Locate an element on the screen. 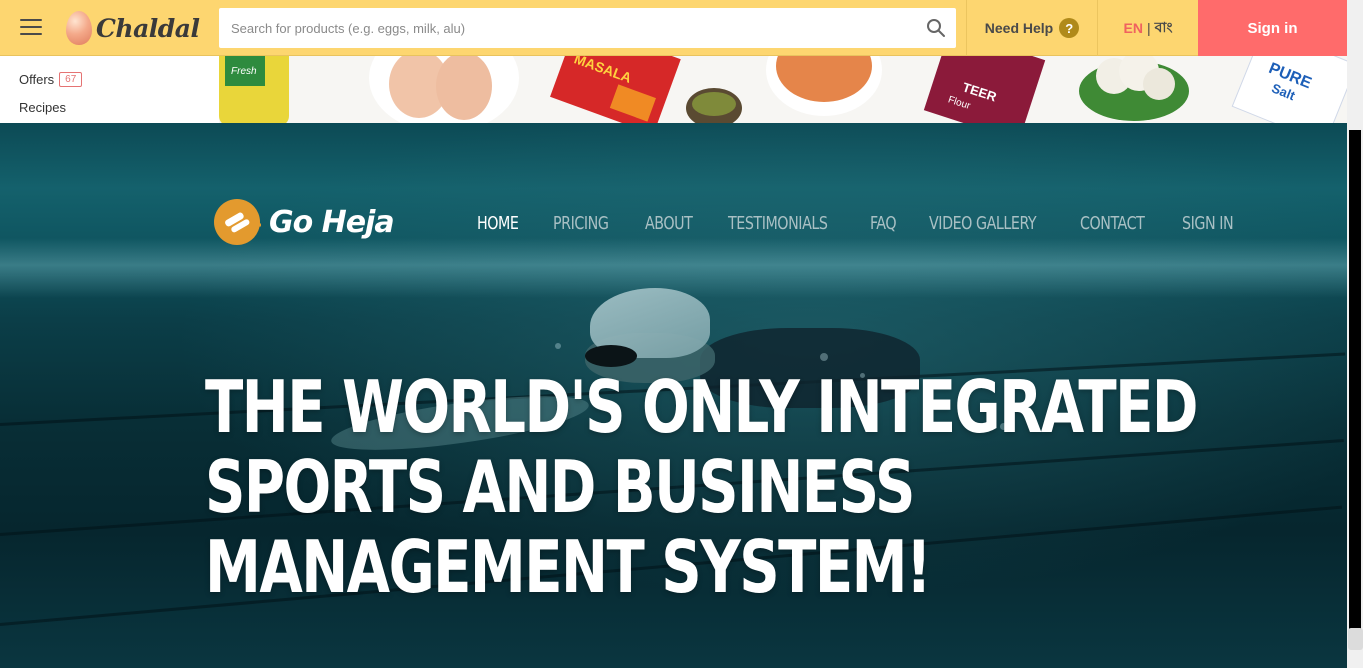 The width and height of the screenshot is (1363, 668). sidebar-item-offers: Offers 67 is located at coordinates (51, 79).